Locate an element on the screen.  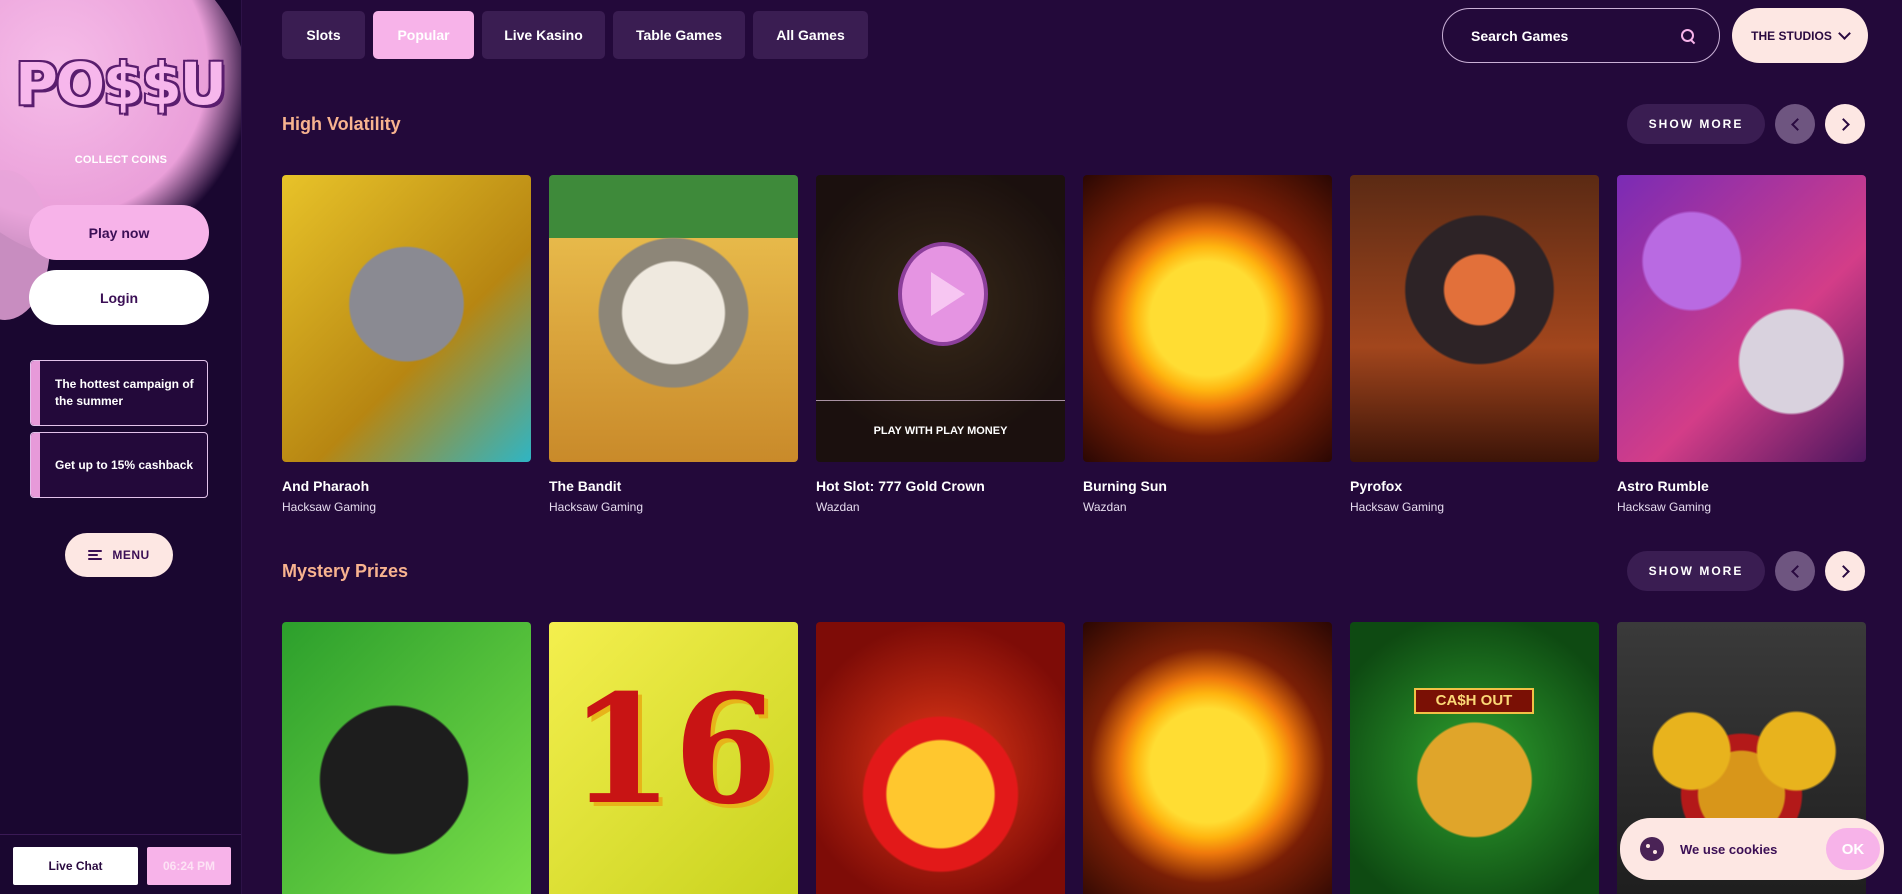
game-card: Burning Sun Wazdan is located at coordinates (1207, 344).